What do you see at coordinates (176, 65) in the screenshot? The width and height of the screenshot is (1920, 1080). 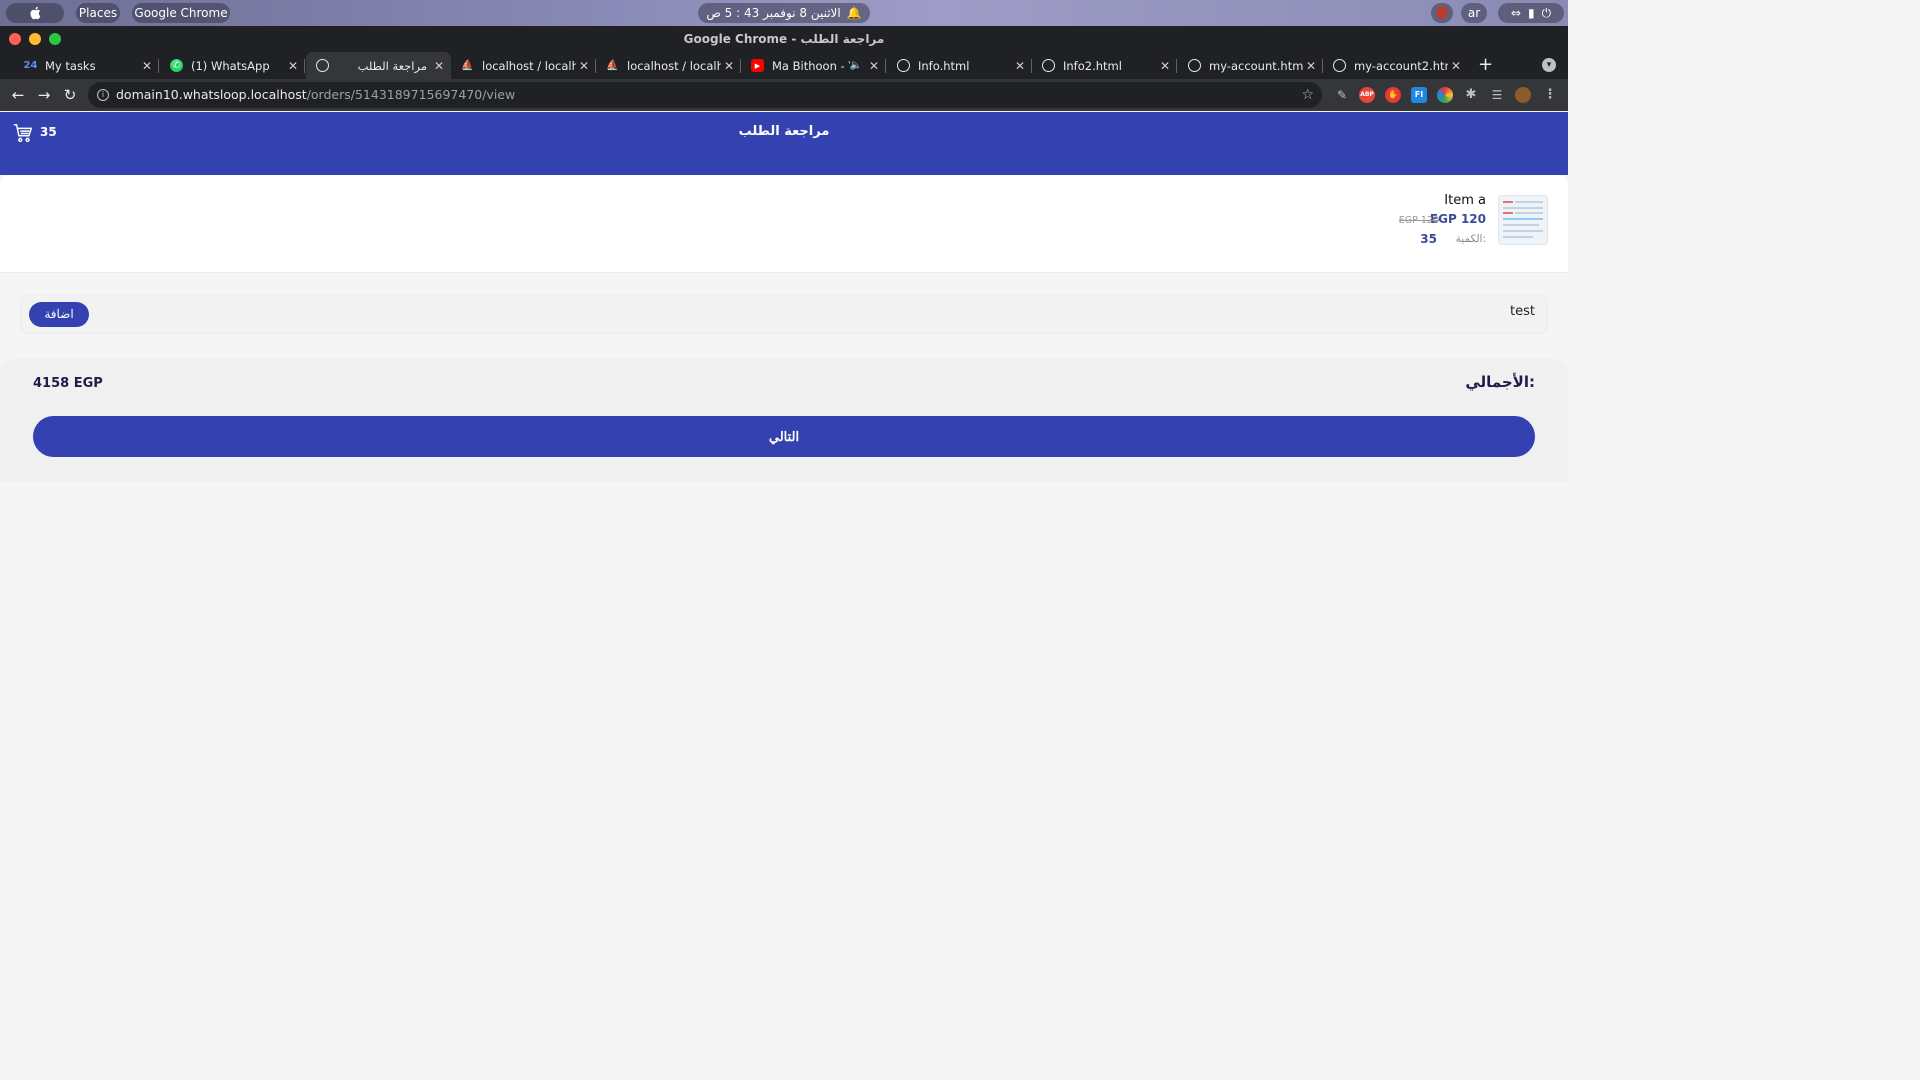 I see `whatsapp-icon: ✆` at bounding box center [176, 65].